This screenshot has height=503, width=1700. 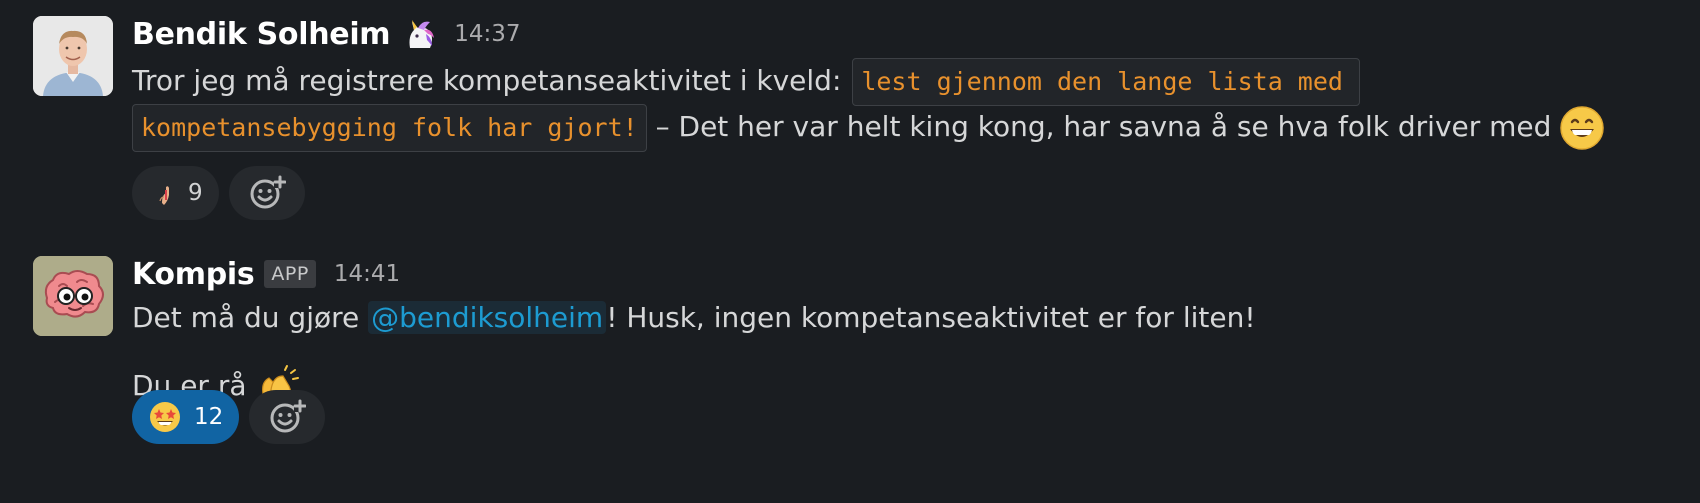 I want to click on message-header: Bendik Solheim 14:37, so click(x=326, y=34).